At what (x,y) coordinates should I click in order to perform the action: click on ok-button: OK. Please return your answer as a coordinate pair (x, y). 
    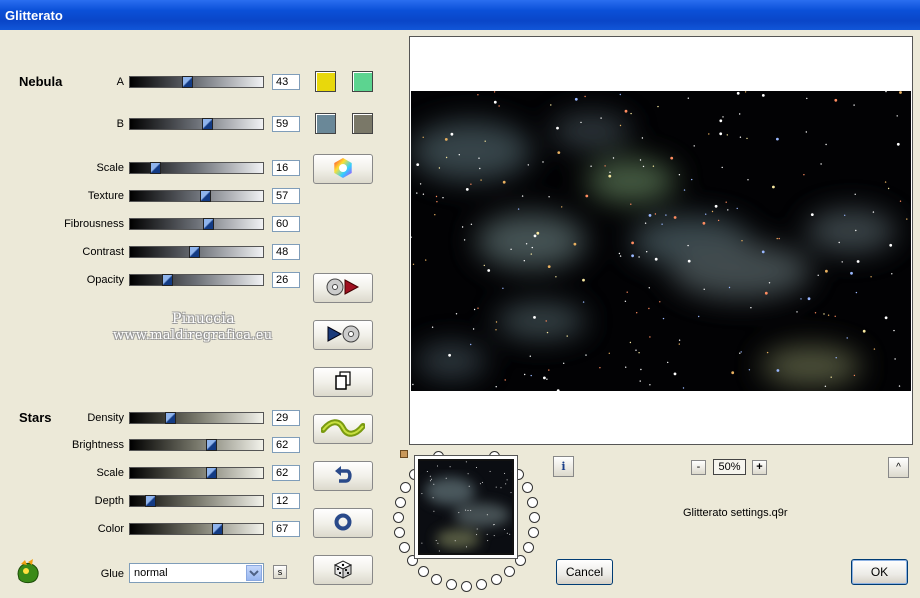
    Looking at the image, I should click on (879, 572).